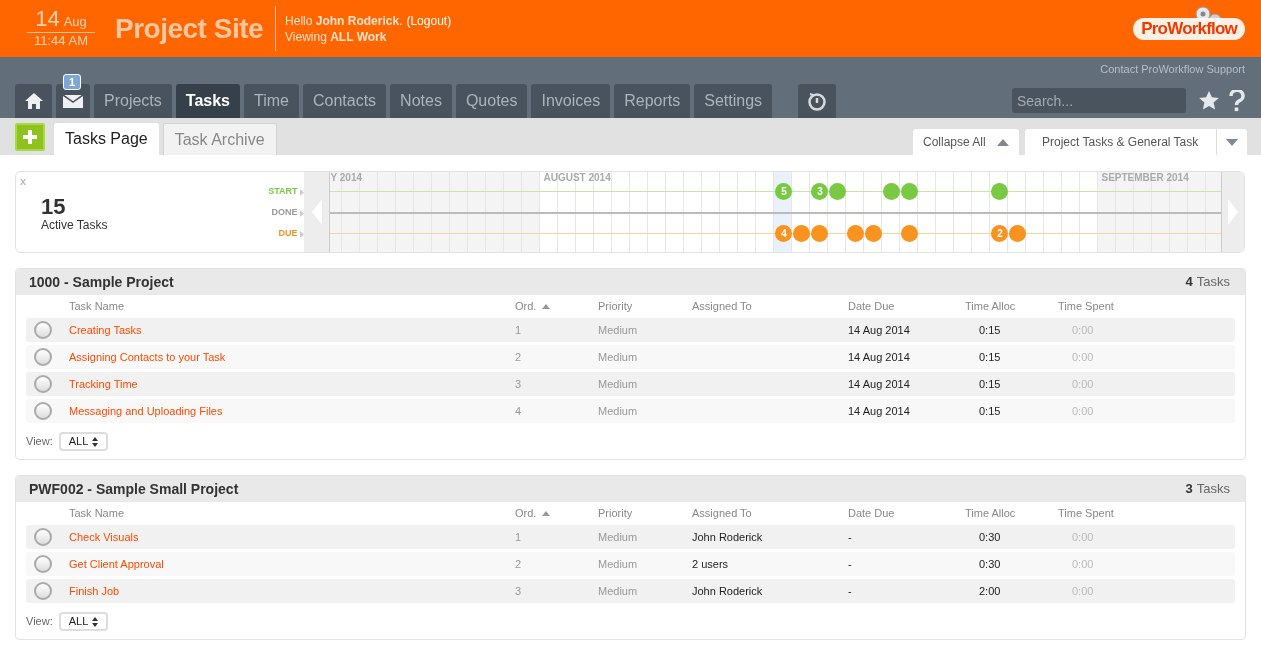 This screenshot has height=650, width=1261. Describe the element at coordinates (1232, 212) in the screenshot. I see `scroll-right-button` at that location.